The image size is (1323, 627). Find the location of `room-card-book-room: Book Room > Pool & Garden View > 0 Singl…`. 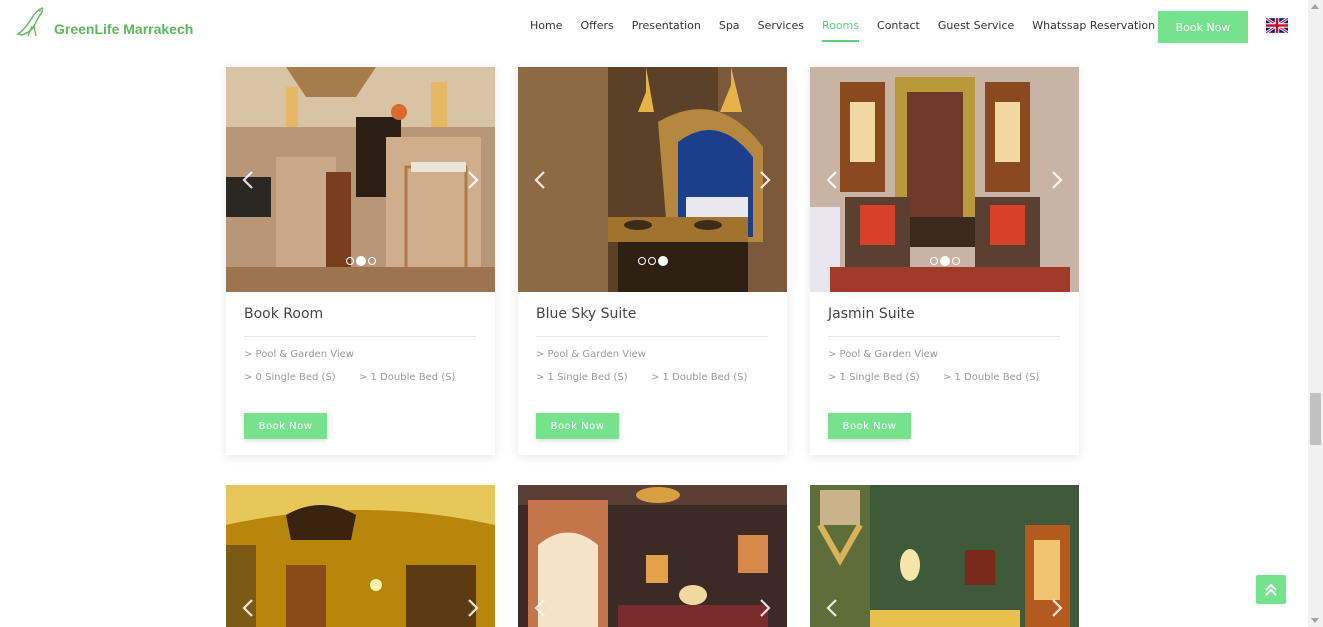

room-card-book-room: Book Room > Pool & Garden View > 0 Singl… is located at coordinates (360, 261).